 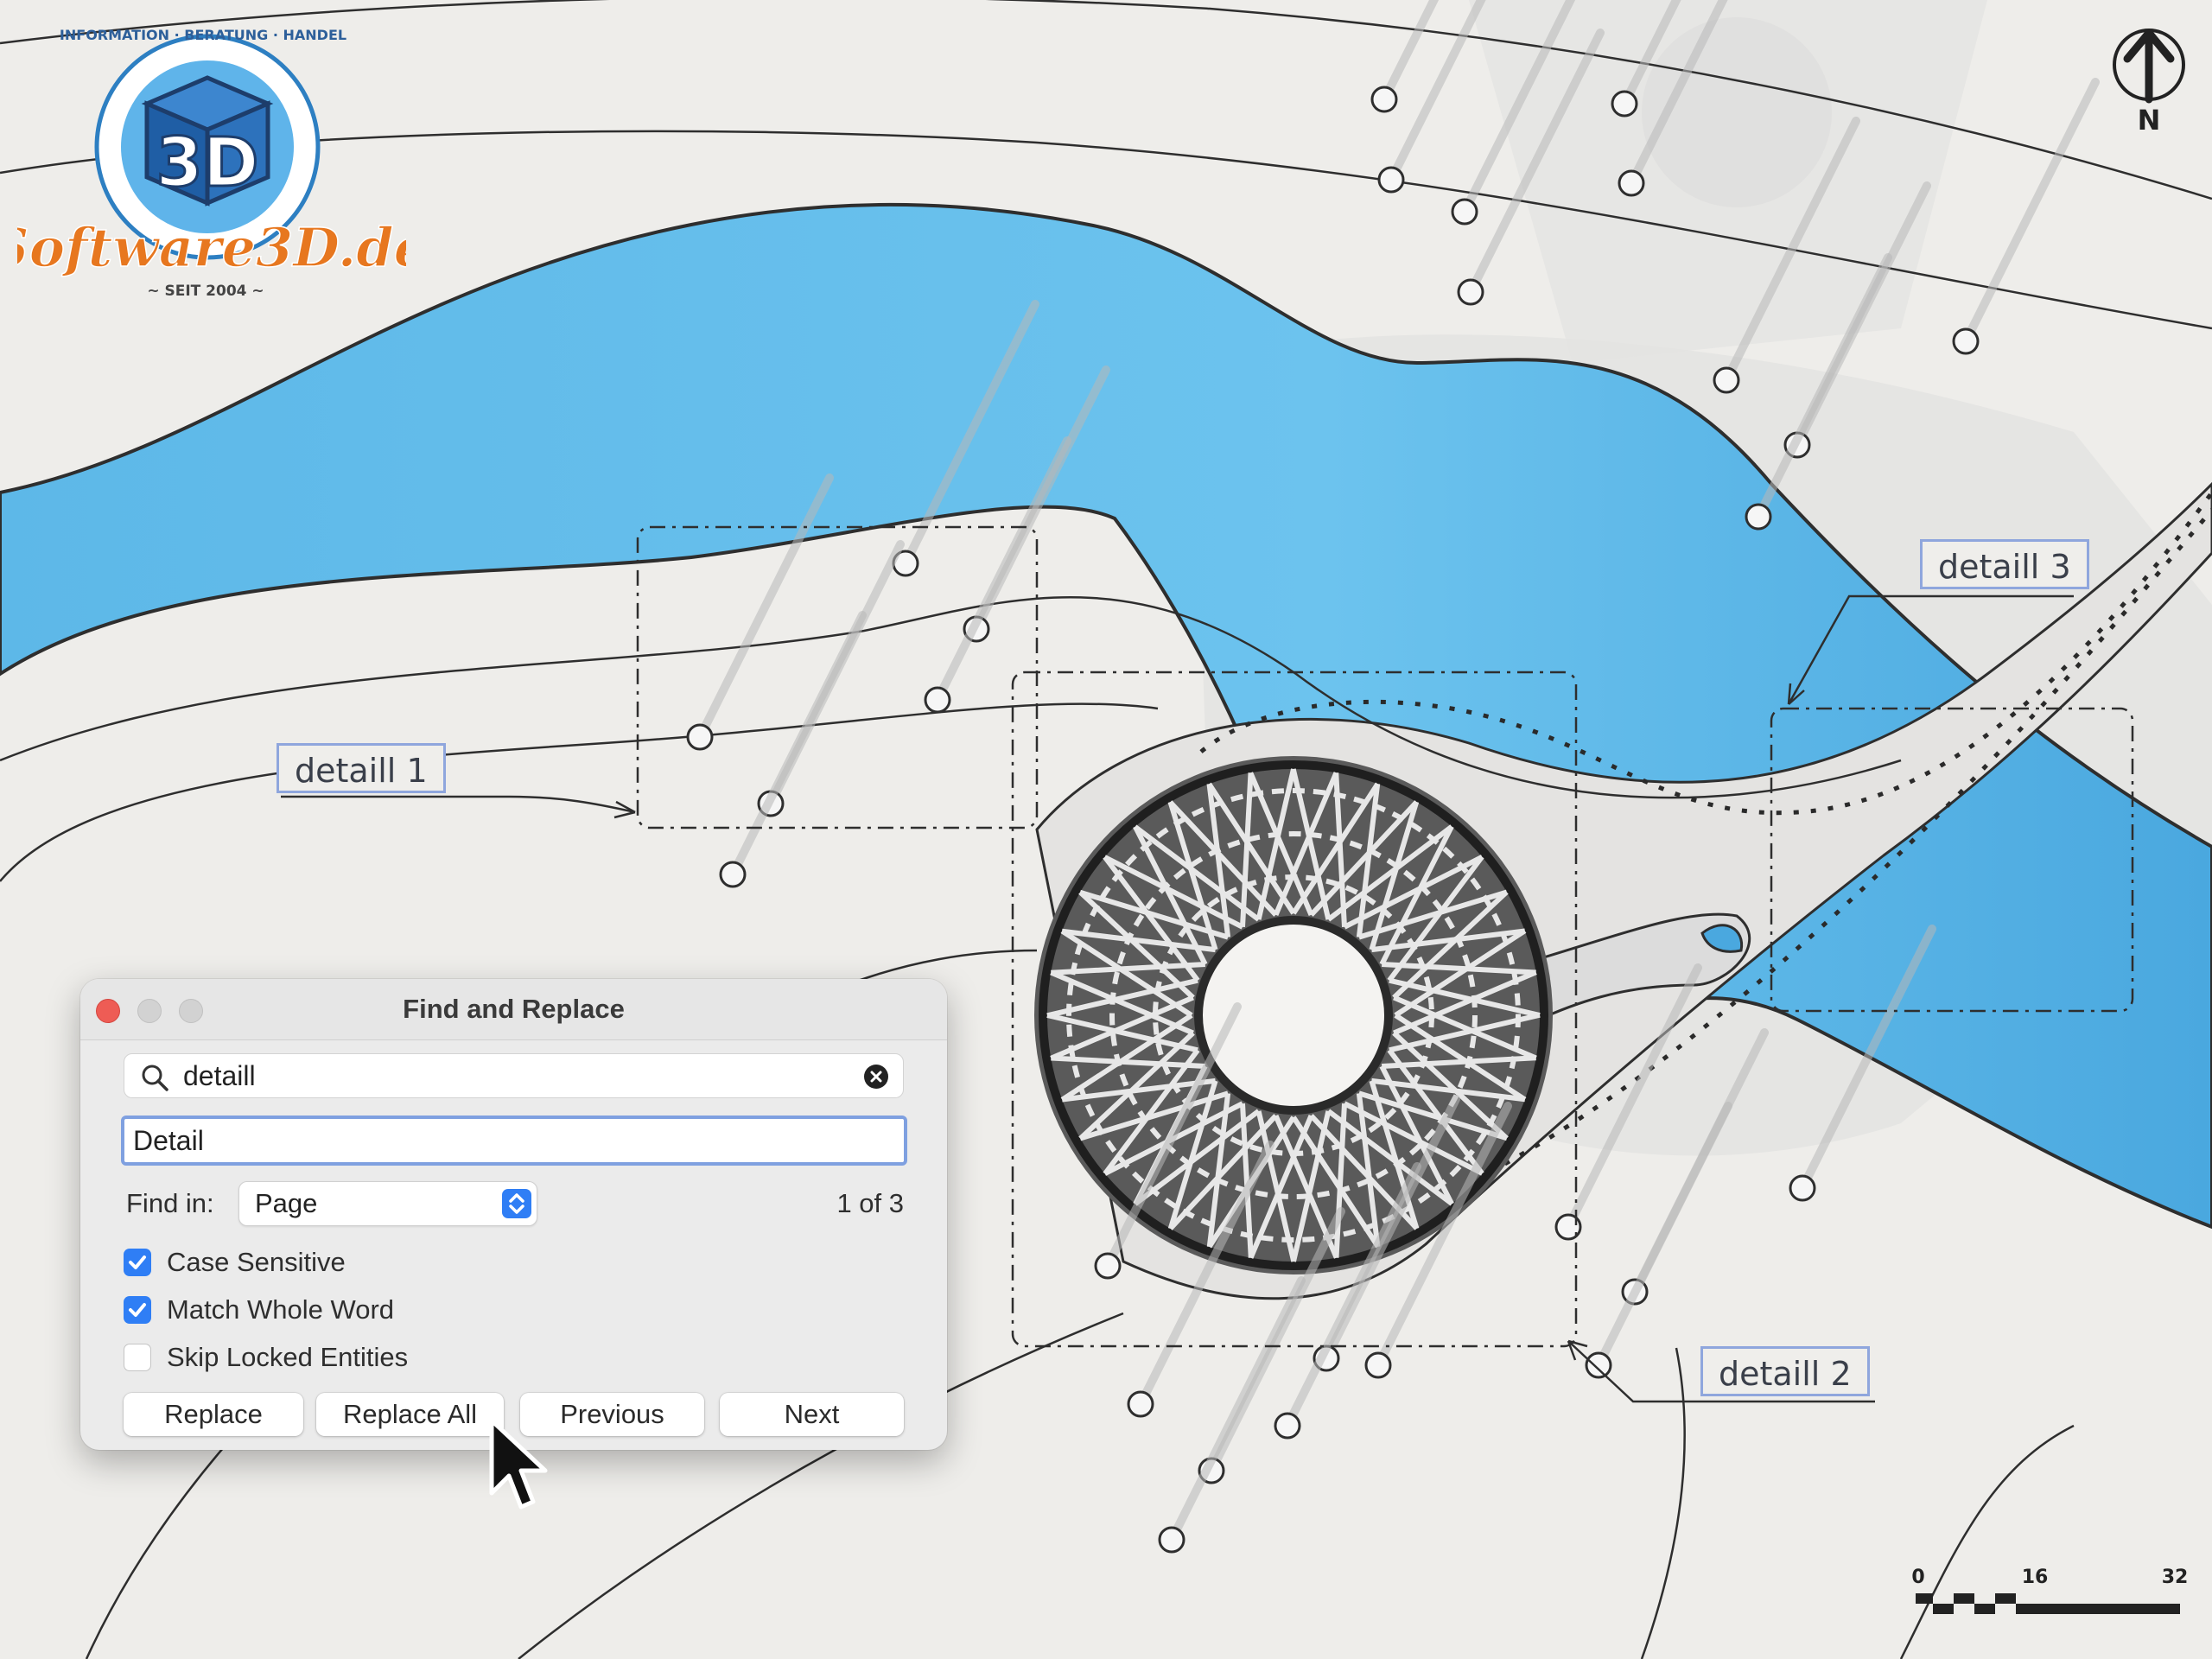 What do you see at coordinates (387, 1203) in the screenshot?
I see `find-in-select: Page` at bounding box center [387, 1203].